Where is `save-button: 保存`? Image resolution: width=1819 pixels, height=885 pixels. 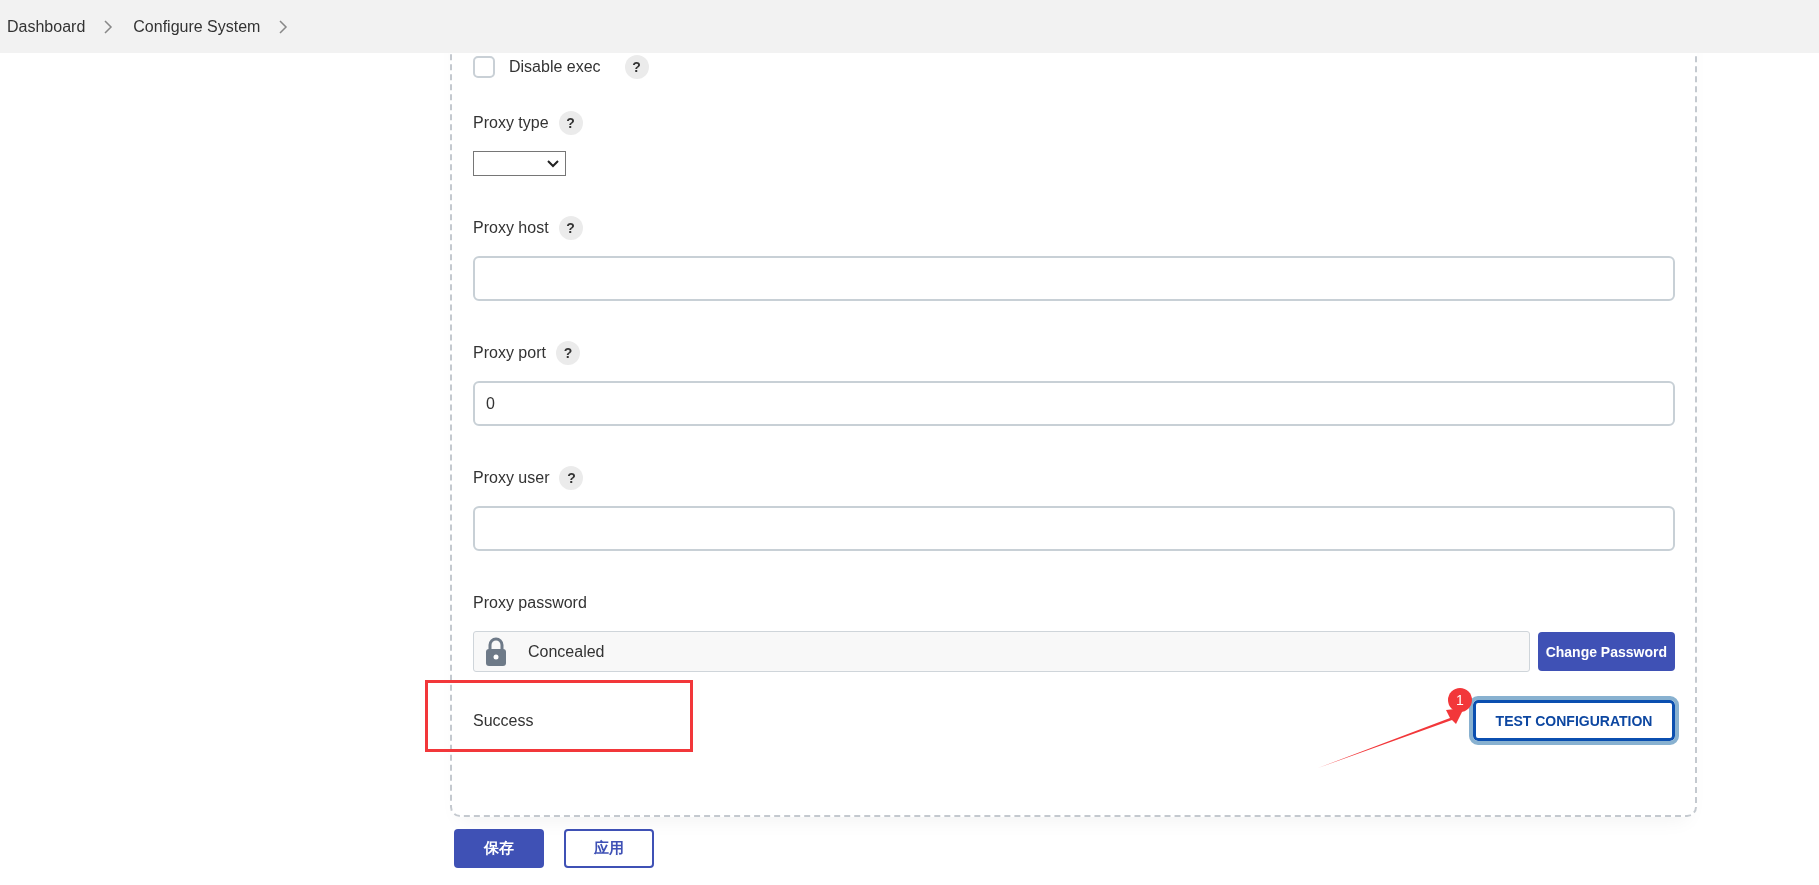 save-button: 保存 is located at coordinates (499, 848).